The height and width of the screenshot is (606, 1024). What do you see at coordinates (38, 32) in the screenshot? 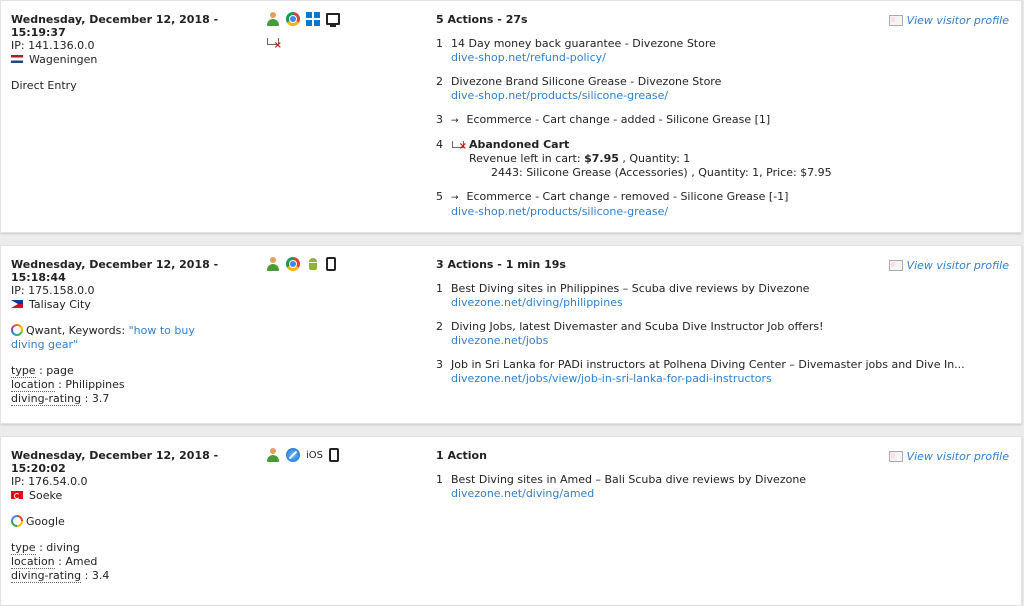
I see `visit-time: 15:19:37` at bounding box center [38, 32].